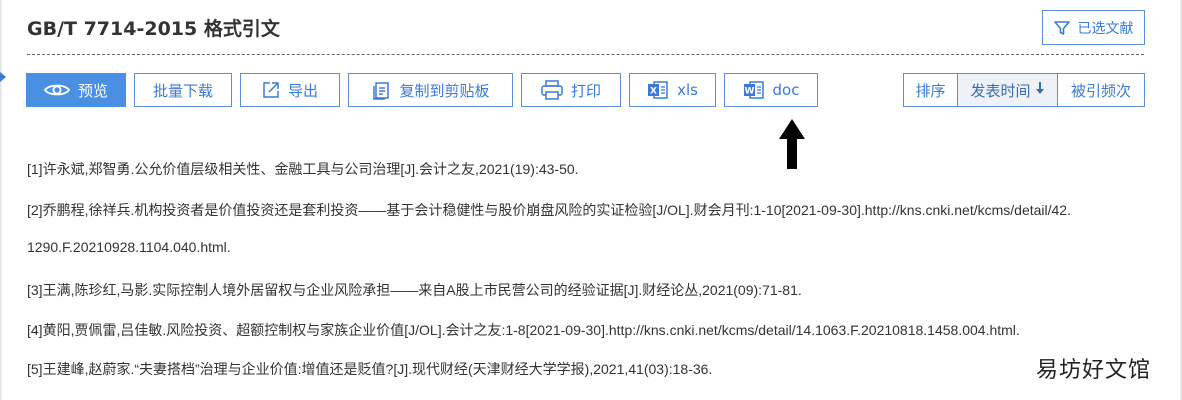 The width and height of the screenshot is (1182, 400). I want to click on sort-by-citations-button: 被引频次, so click(1101, 90).